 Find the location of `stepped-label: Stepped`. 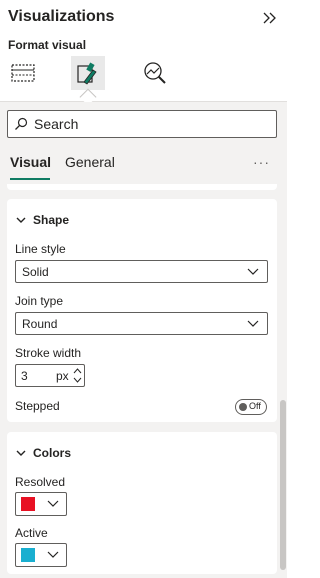

stepped-label: Stepped is located at coordinates (37, 406).